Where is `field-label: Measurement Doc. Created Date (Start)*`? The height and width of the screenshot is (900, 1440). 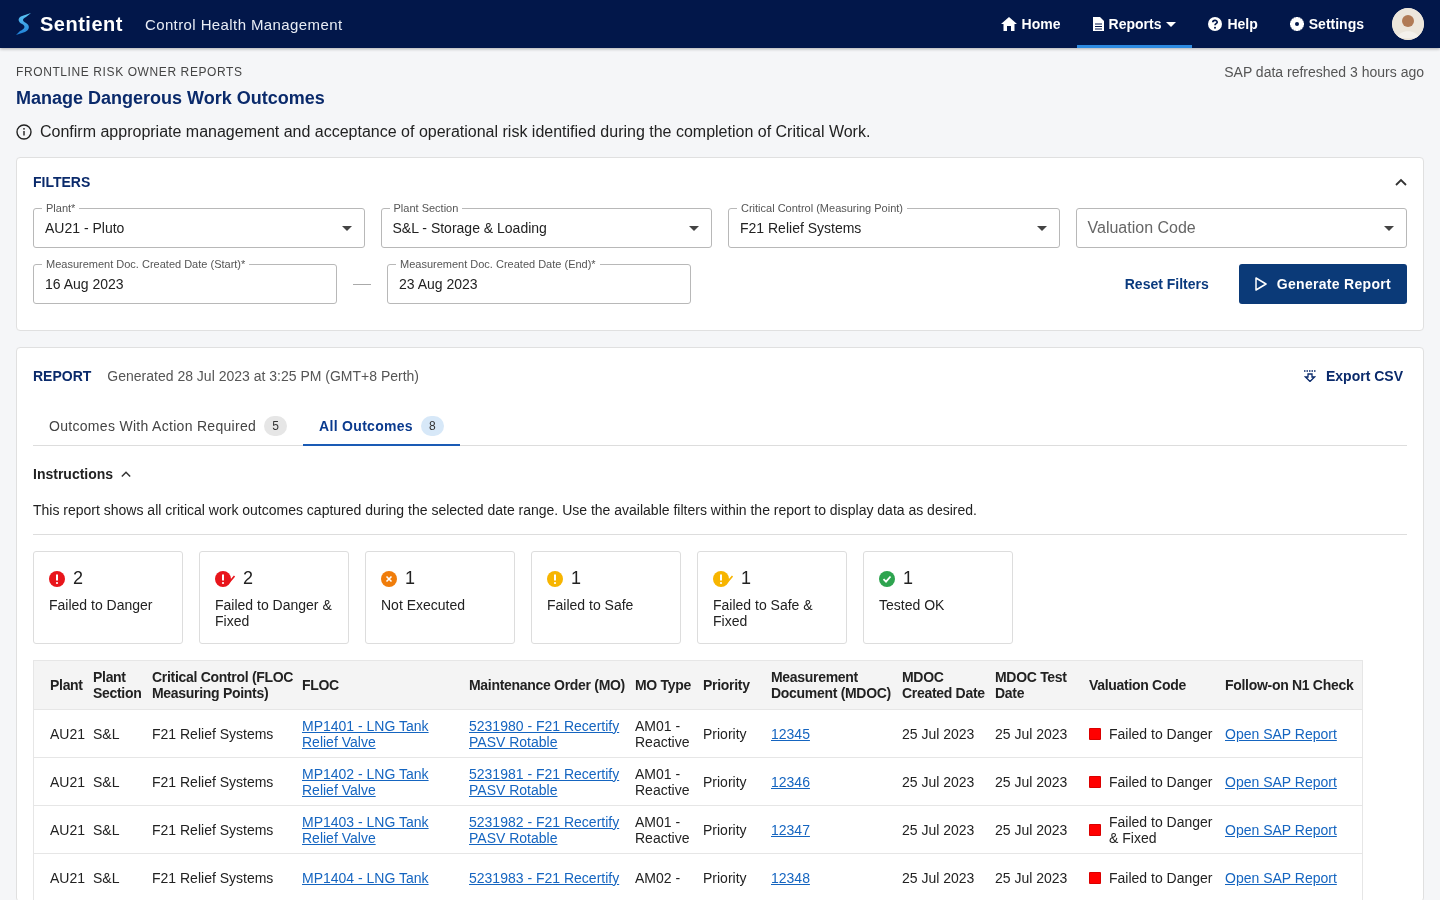 field-label: Measurement Doc. Created Date (Start)* is located at coordinates (146, 264).